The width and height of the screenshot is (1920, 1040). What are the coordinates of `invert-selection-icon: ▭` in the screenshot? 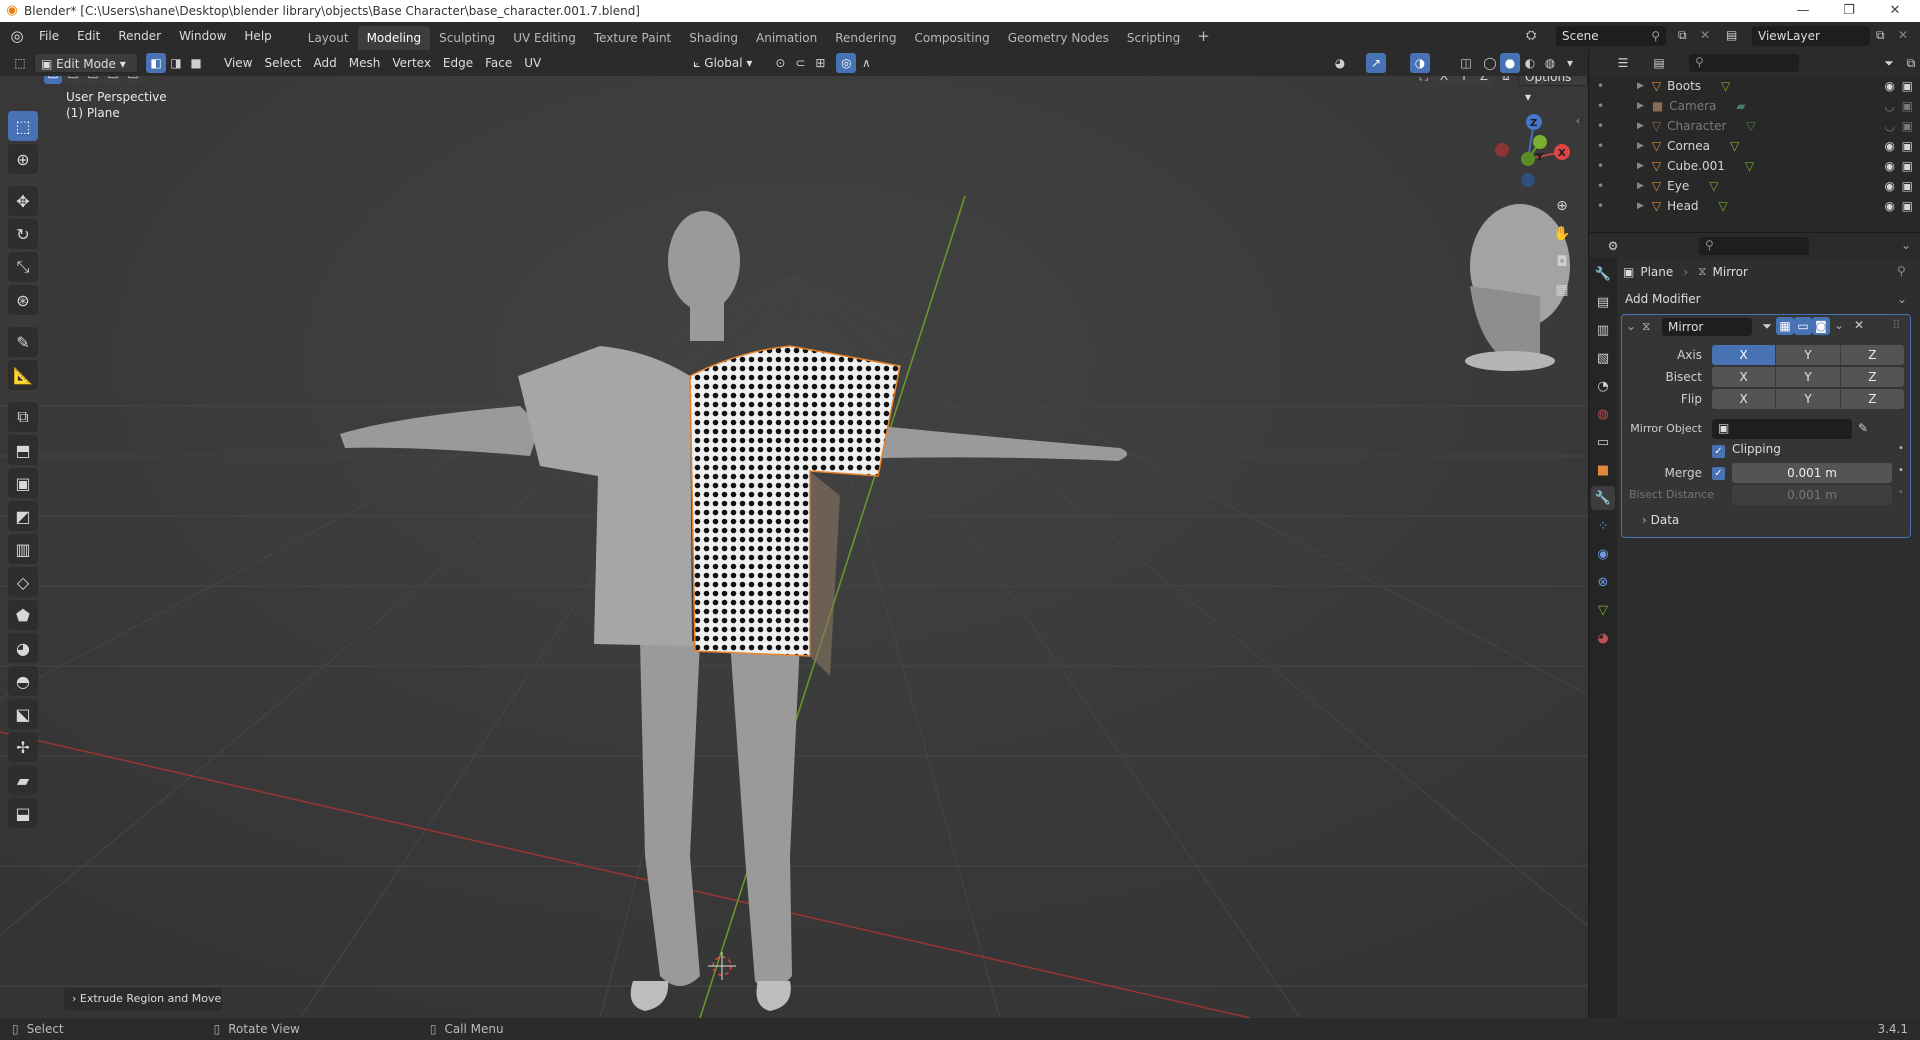 It's located at (113, 80).